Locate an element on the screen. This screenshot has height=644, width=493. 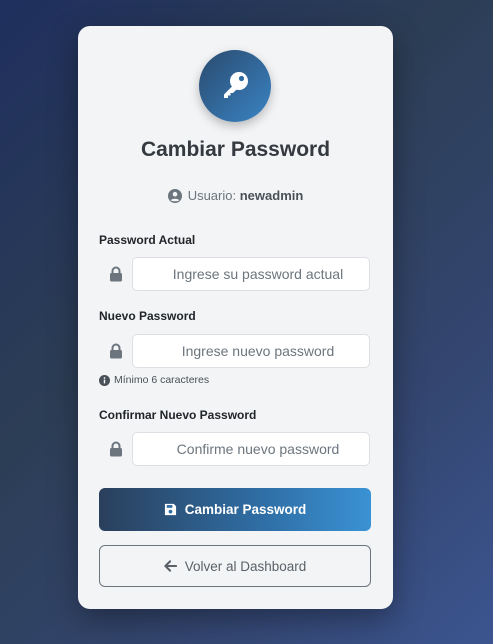
back-to-dashboard-button: Volver al Dashboard is located at coordinates (235, 566).